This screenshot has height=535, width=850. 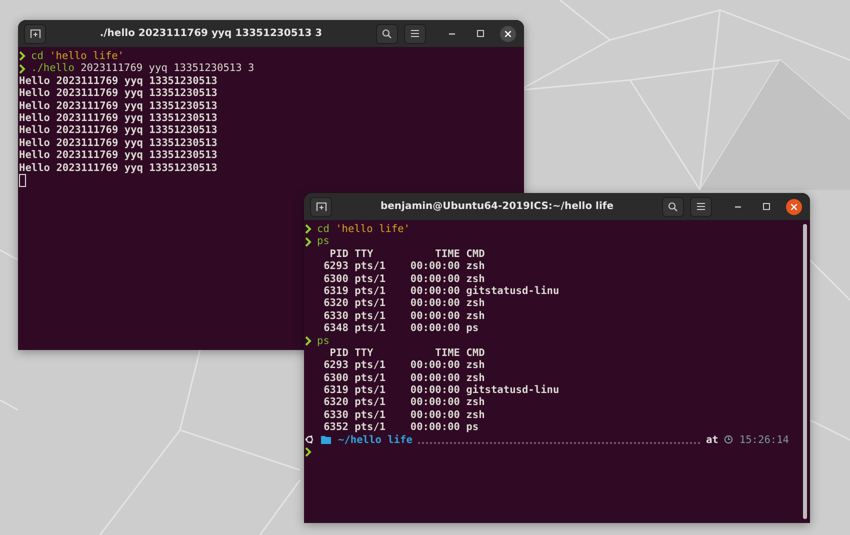 What do you see at coordinates (400, 328) in the screenshot?
I see `output-line: 6348 pts/1 00:00:00 ps` at bounding box center [400, 328].